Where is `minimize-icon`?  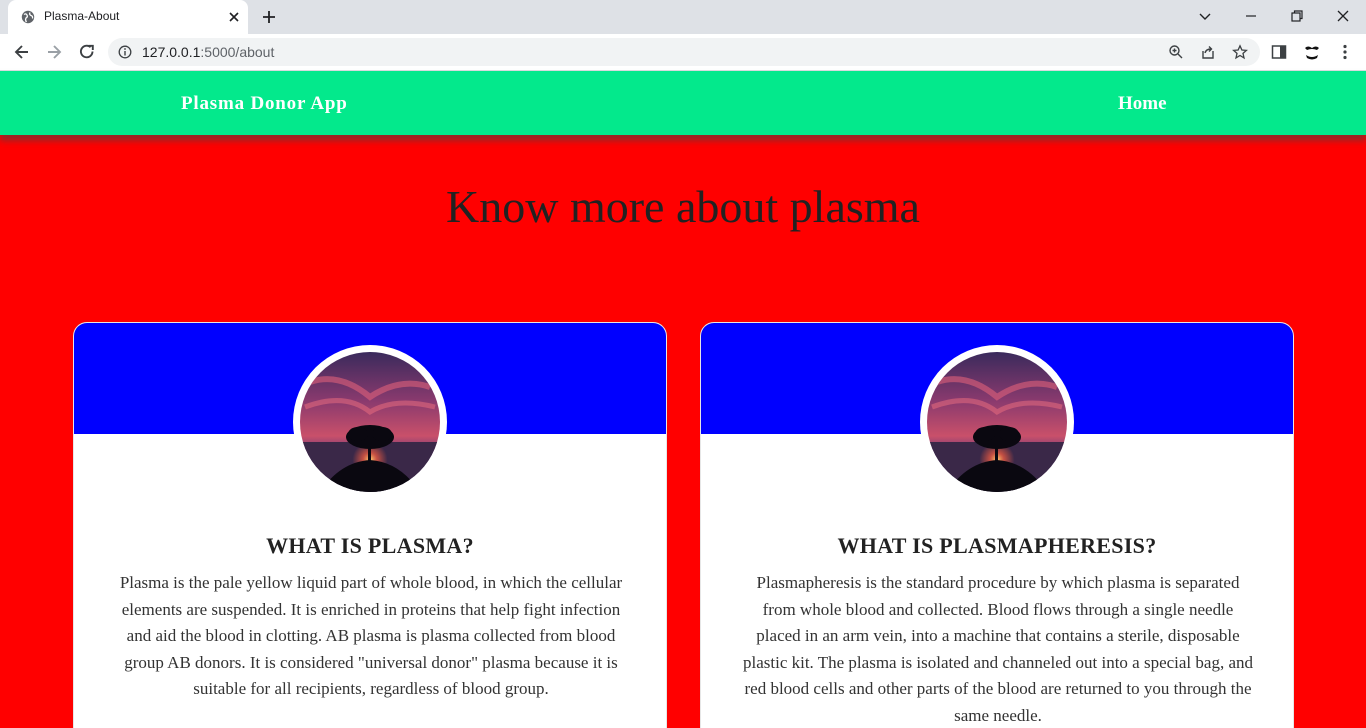 minimize-icon is located at coordinates (1251, 16).